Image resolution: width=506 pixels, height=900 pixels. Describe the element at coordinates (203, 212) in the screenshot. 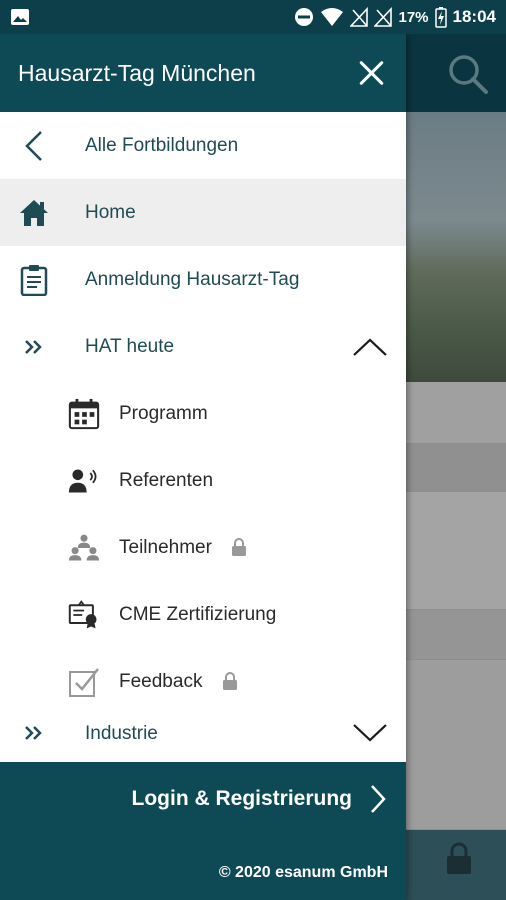

I see `menu-item-home: Home` at that location.